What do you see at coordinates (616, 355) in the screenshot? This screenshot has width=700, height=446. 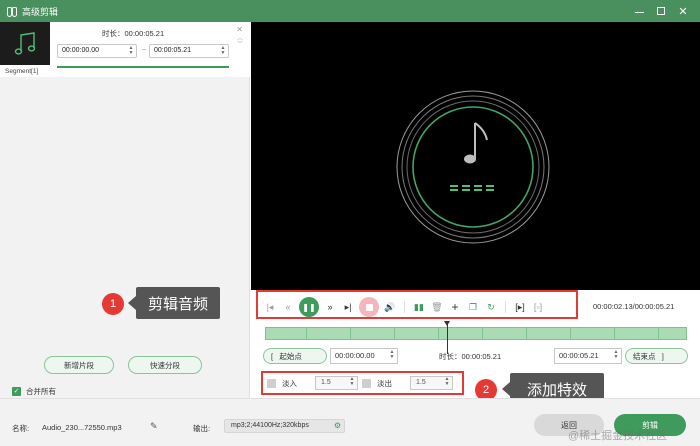 I see `trim-end-stepper: ▲ ▼` at bounding box center [616, 355].